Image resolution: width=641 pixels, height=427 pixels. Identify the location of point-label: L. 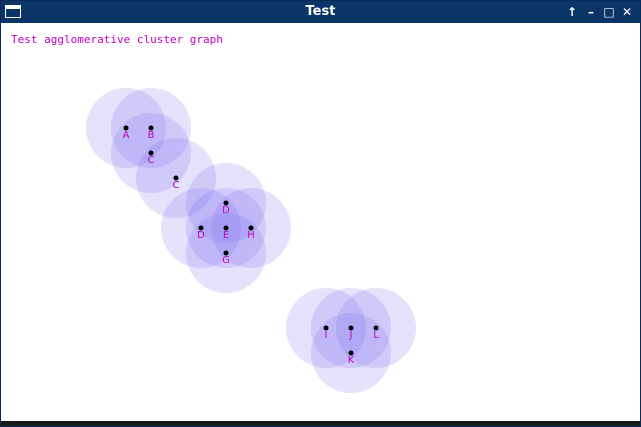
(376, 335).